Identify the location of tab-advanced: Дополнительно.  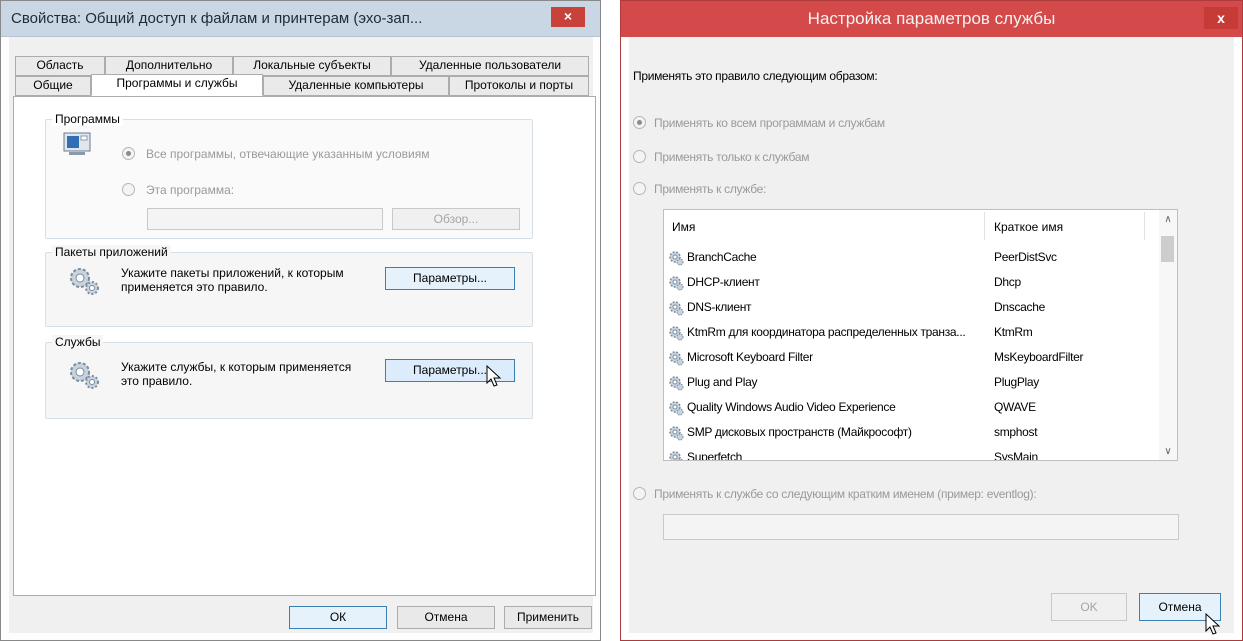
(169, 66).